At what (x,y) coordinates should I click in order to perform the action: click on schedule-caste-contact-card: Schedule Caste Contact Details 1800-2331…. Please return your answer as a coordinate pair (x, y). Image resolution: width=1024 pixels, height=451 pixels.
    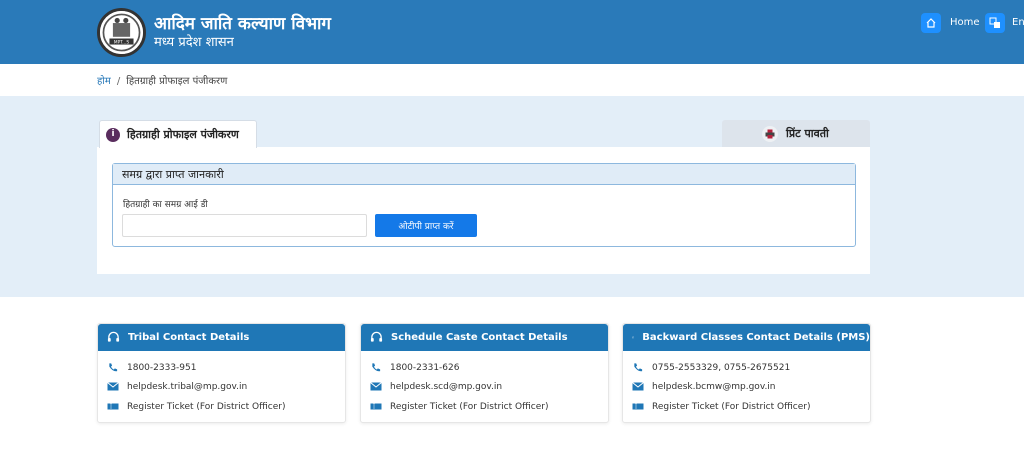
    Looking at the image, I should click on (484, 373).